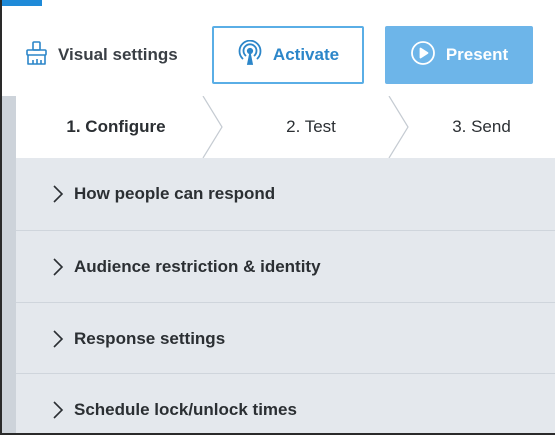 The width and height of the screenshot is (555, 435). I want to click on activate-label: Activate, so click(306, 54).